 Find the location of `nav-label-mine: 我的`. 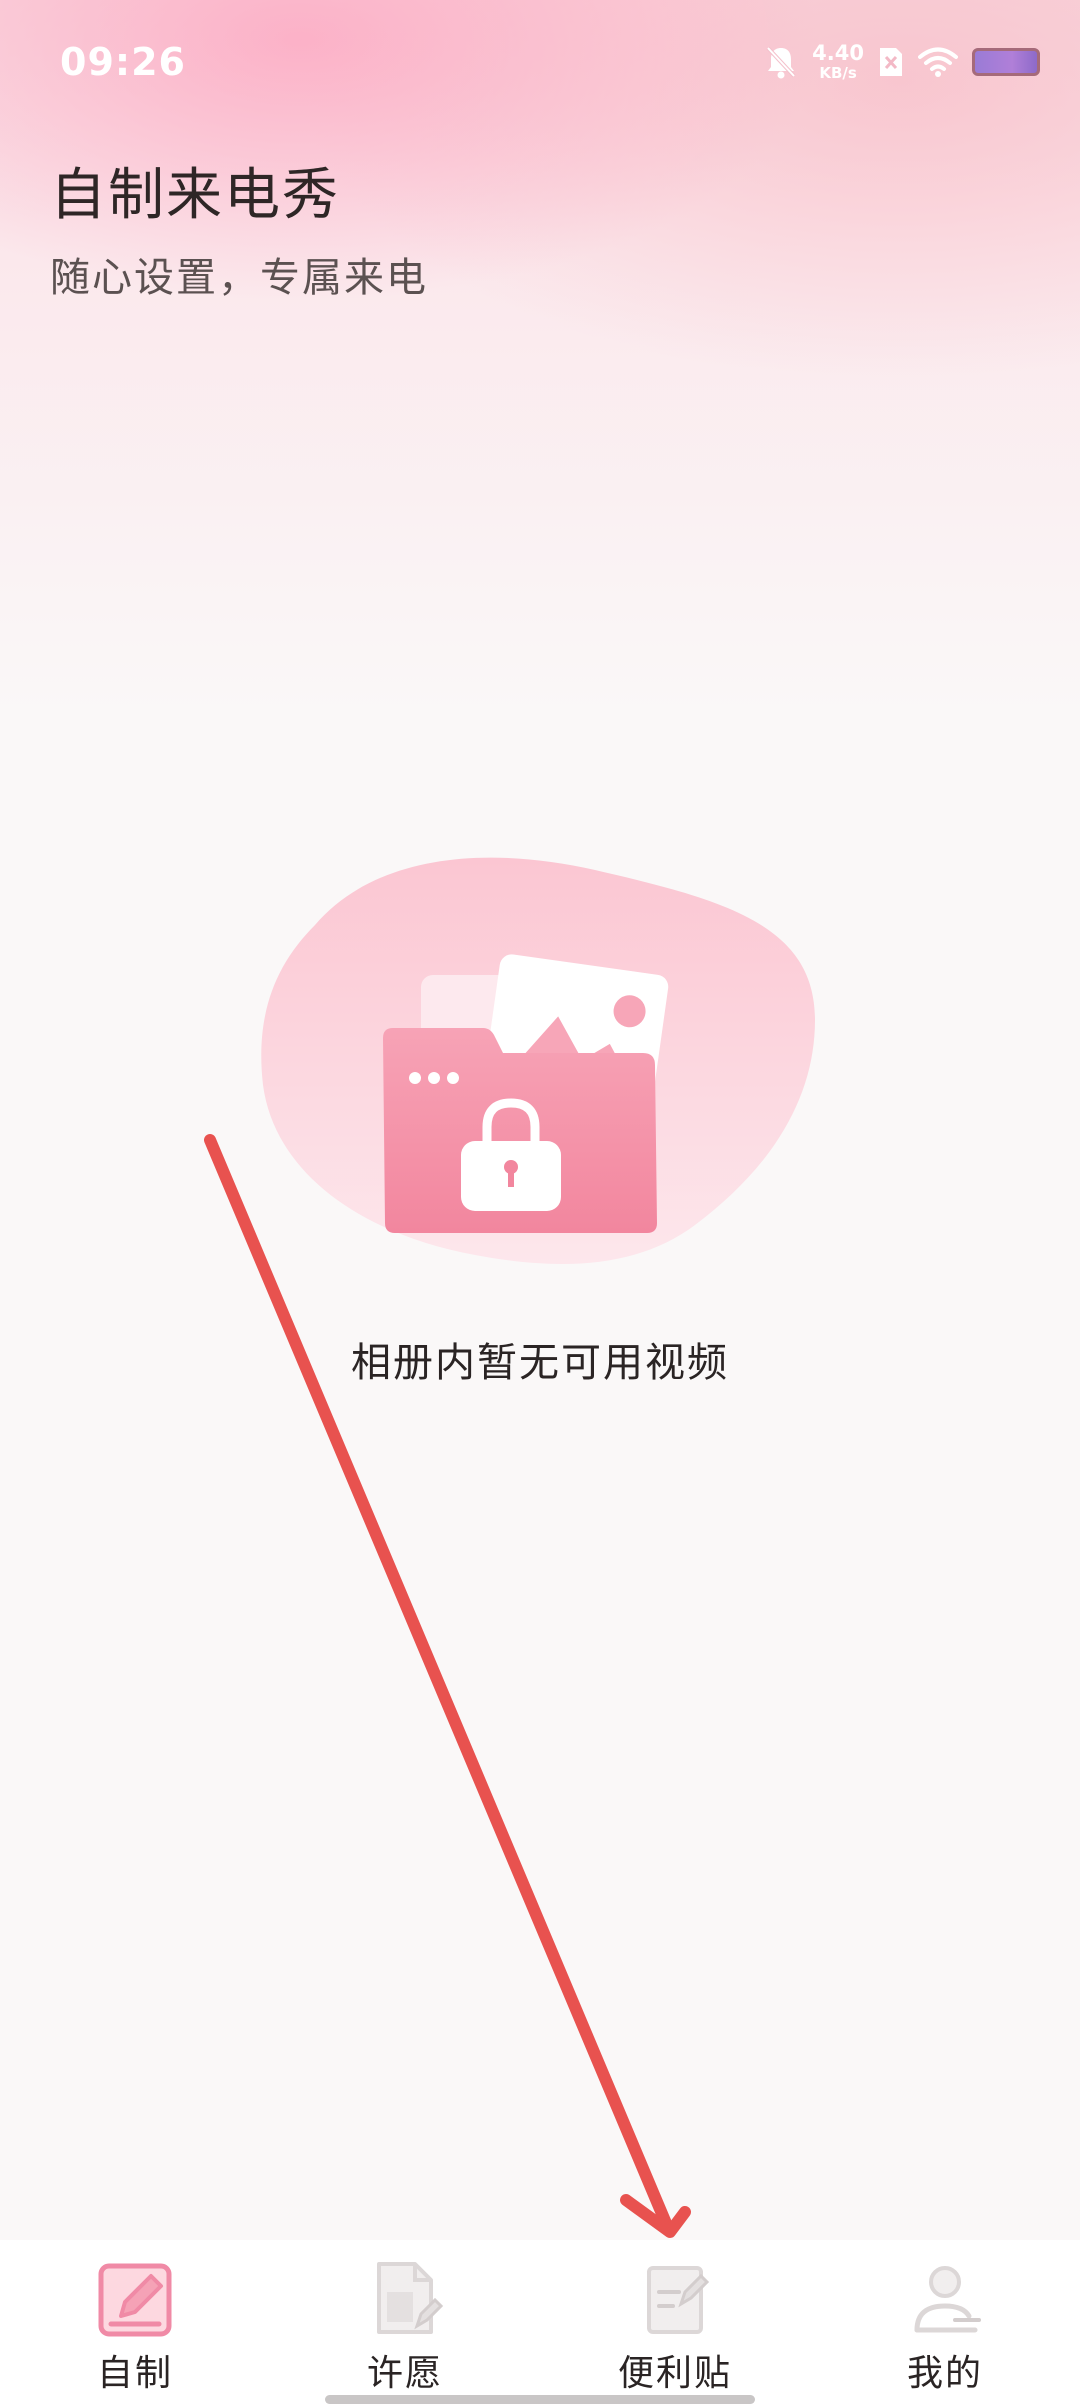

nav-label-mine: 我的 is located at coordinates (944, 2373).